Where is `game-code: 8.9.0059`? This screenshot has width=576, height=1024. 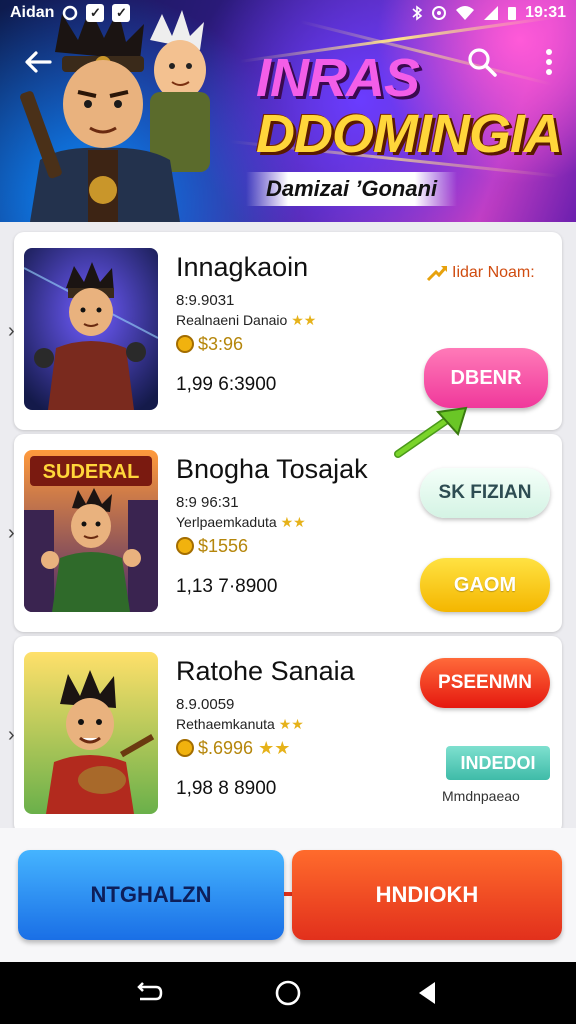
game-code: 8.9.0059 is located at coordinates (205, 704).